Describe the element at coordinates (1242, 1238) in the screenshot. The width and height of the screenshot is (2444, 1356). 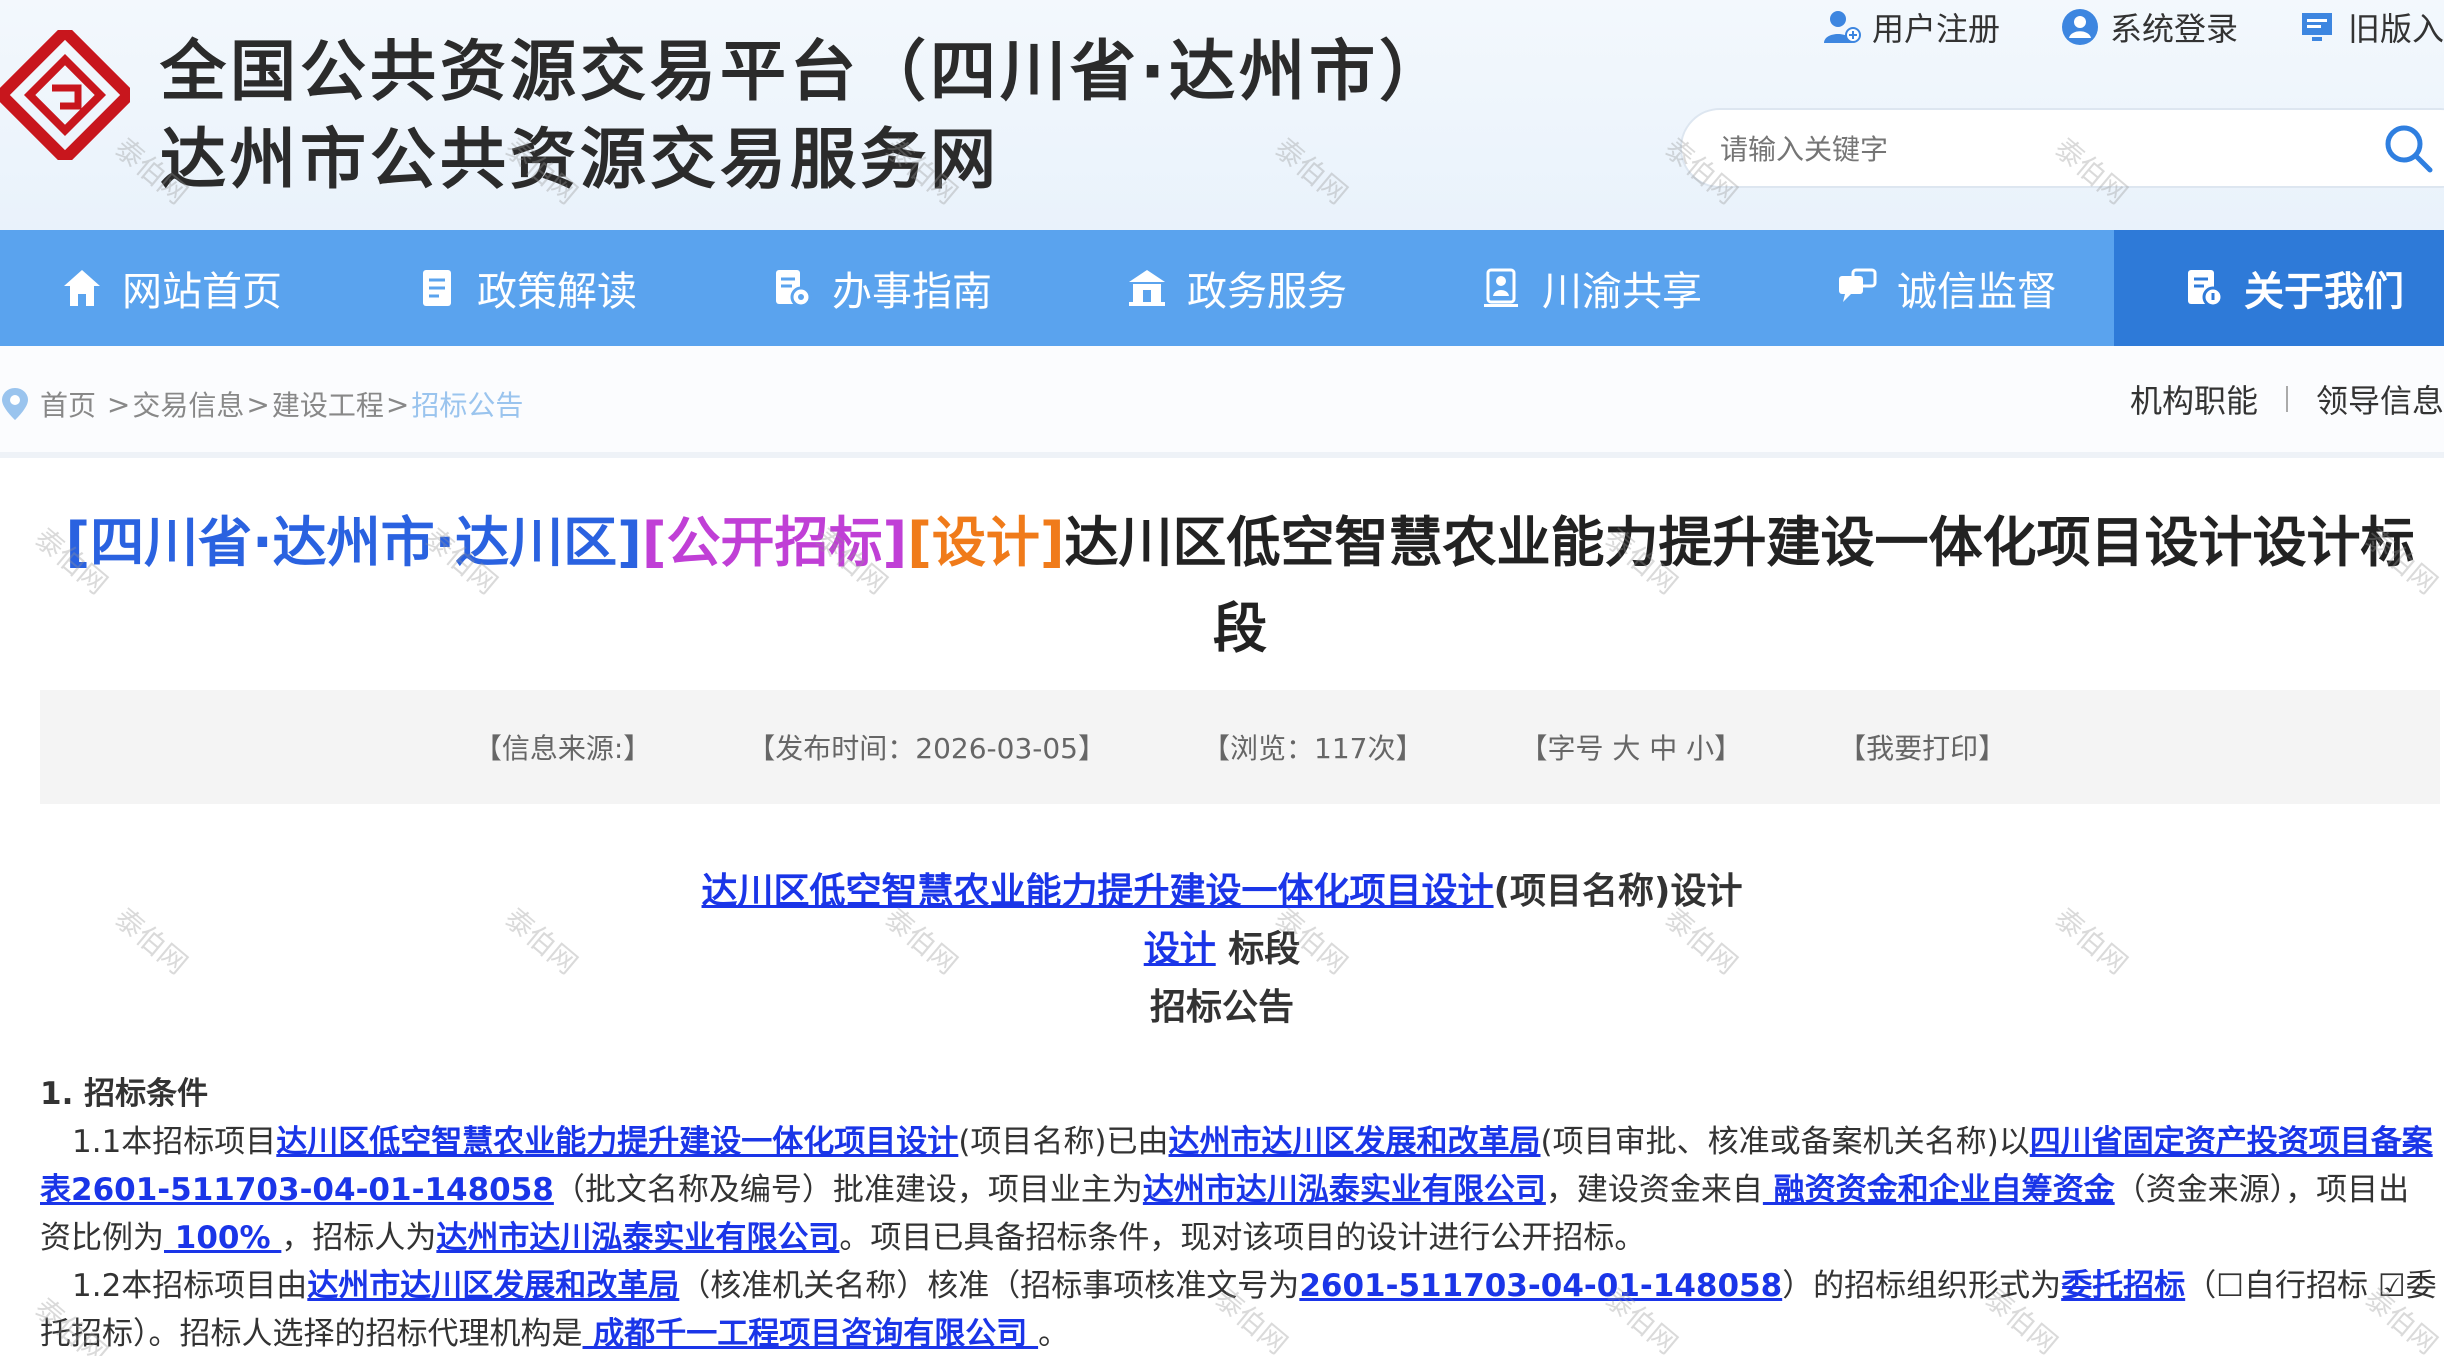
I see `text: 。项目已具备招标条件，现对该项目的设计进行公开招标。` at that location.